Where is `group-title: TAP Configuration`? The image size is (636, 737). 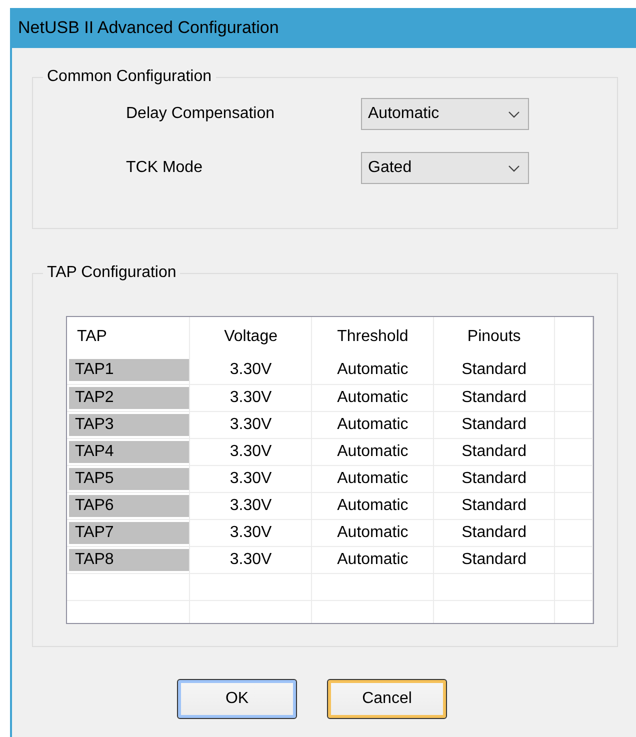 group-title: TAP Configuration is located at coordinates (111, 273).